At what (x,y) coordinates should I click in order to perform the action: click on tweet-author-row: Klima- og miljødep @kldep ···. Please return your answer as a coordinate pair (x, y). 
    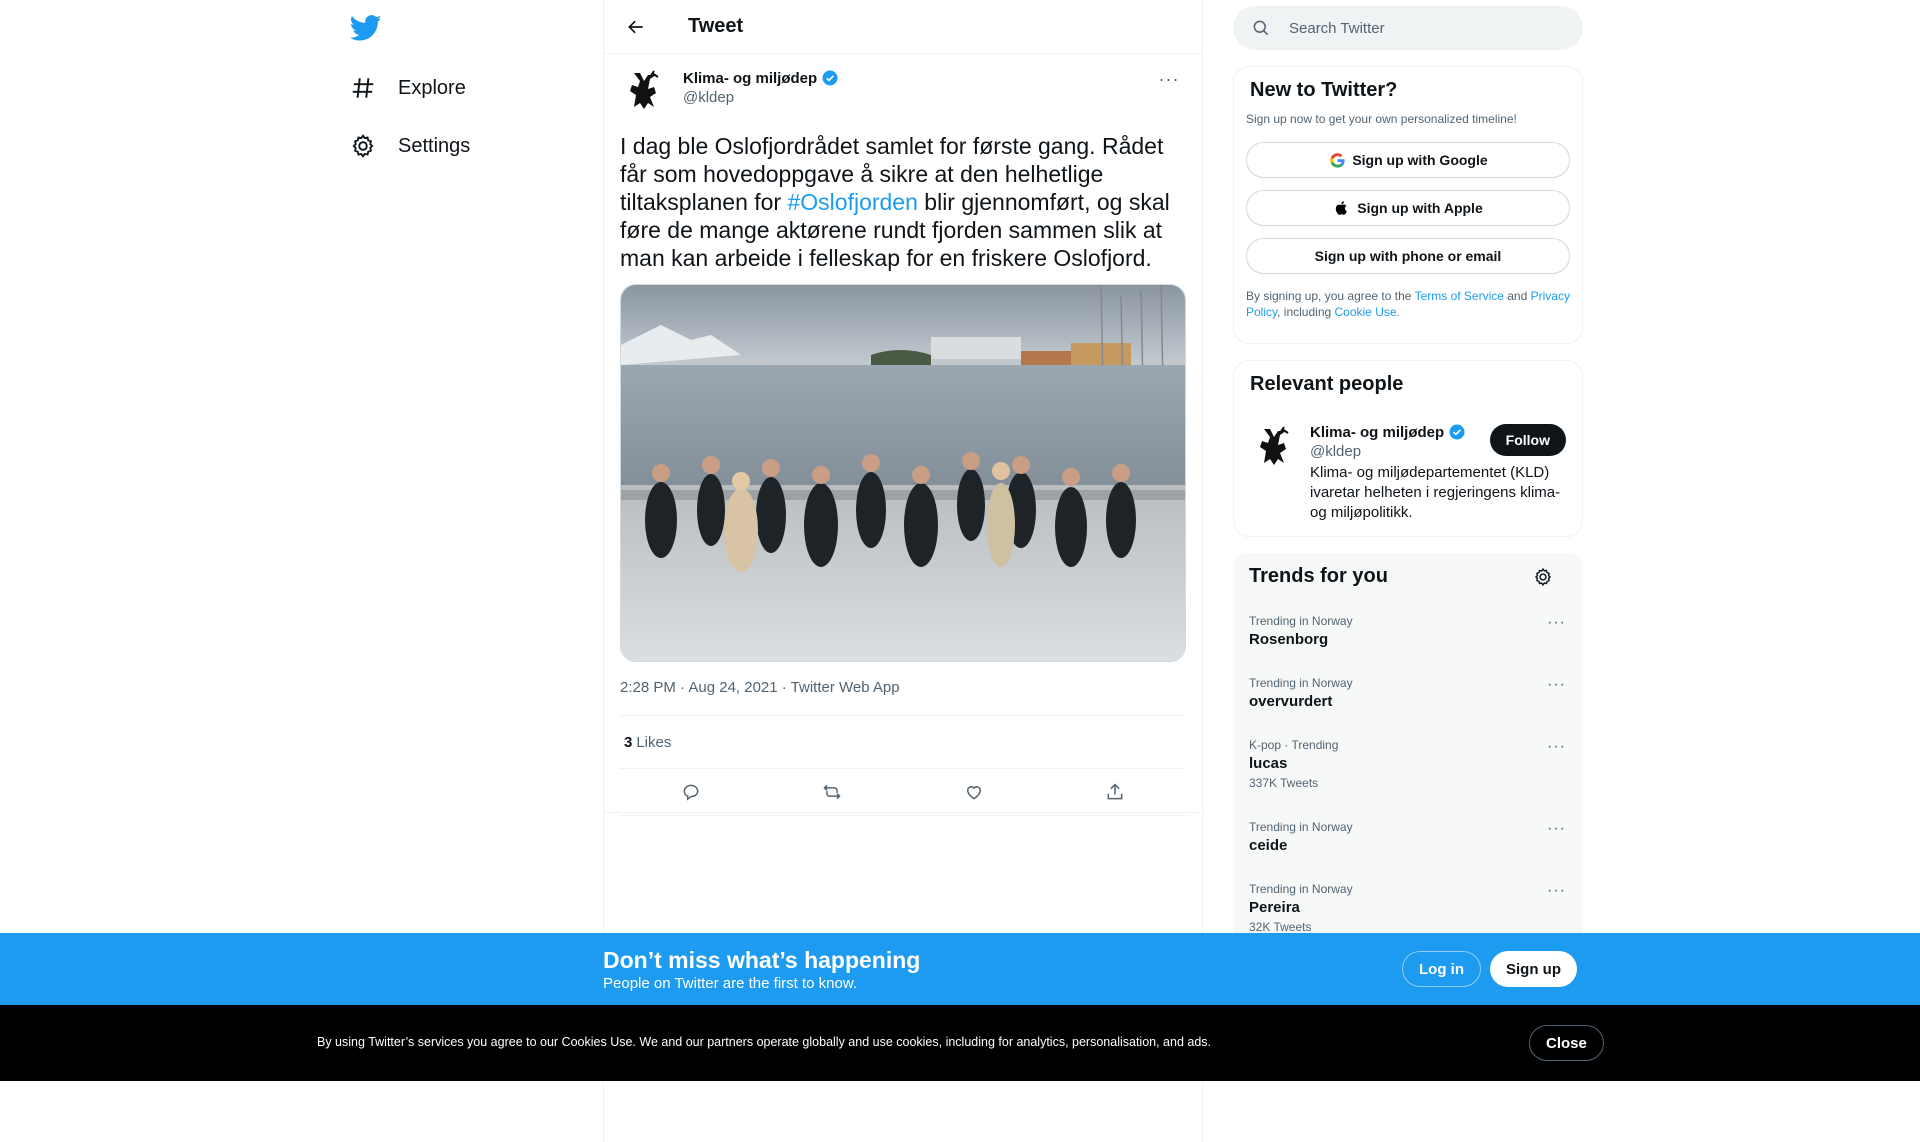
    Looking at the image, I should click on (903, 95).